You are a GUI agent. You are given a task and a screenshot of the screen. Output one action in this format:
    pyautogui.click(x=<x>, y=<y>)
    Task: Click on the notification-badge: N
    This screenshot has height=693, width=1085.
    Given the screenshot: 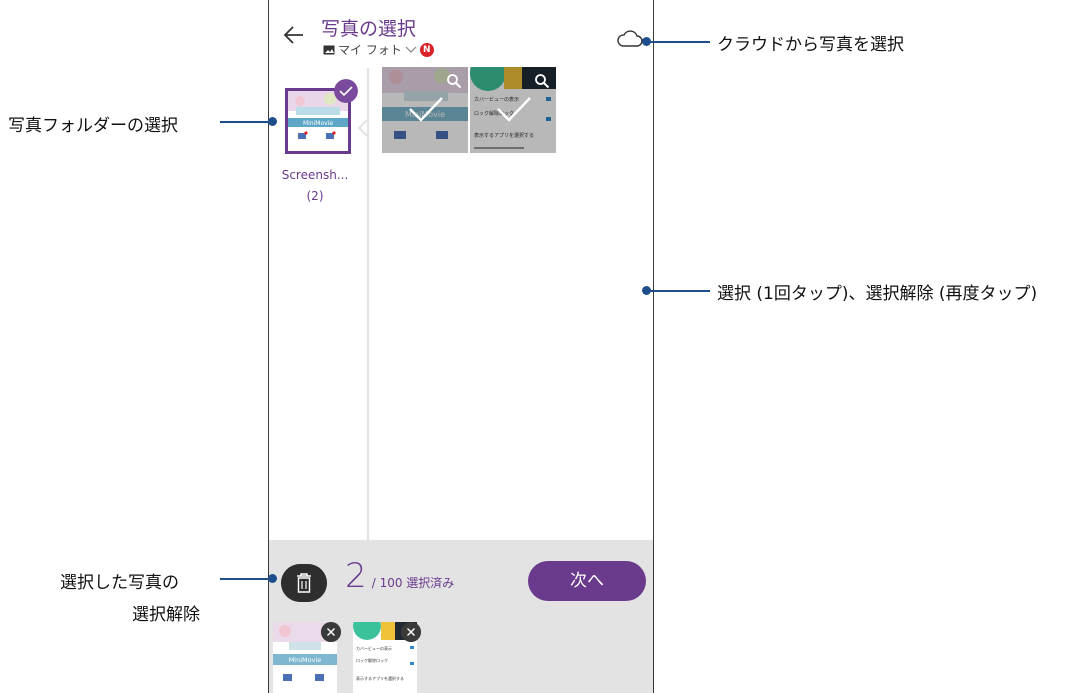 What is the action you would take?
    pyautogui.click(x=426, y=49)
    